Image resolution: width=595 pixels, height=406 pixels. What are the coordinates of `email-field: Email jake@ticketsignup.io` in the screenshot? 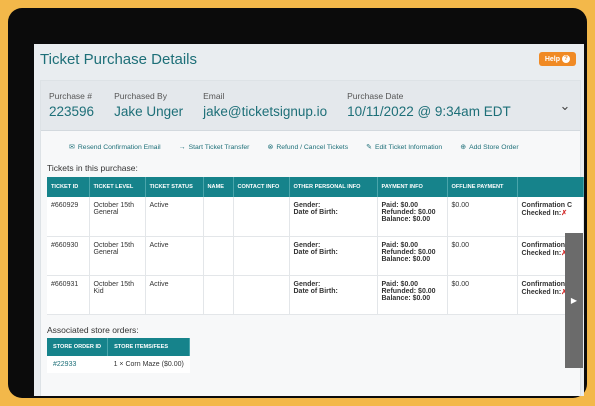 It's located at (265, 105).